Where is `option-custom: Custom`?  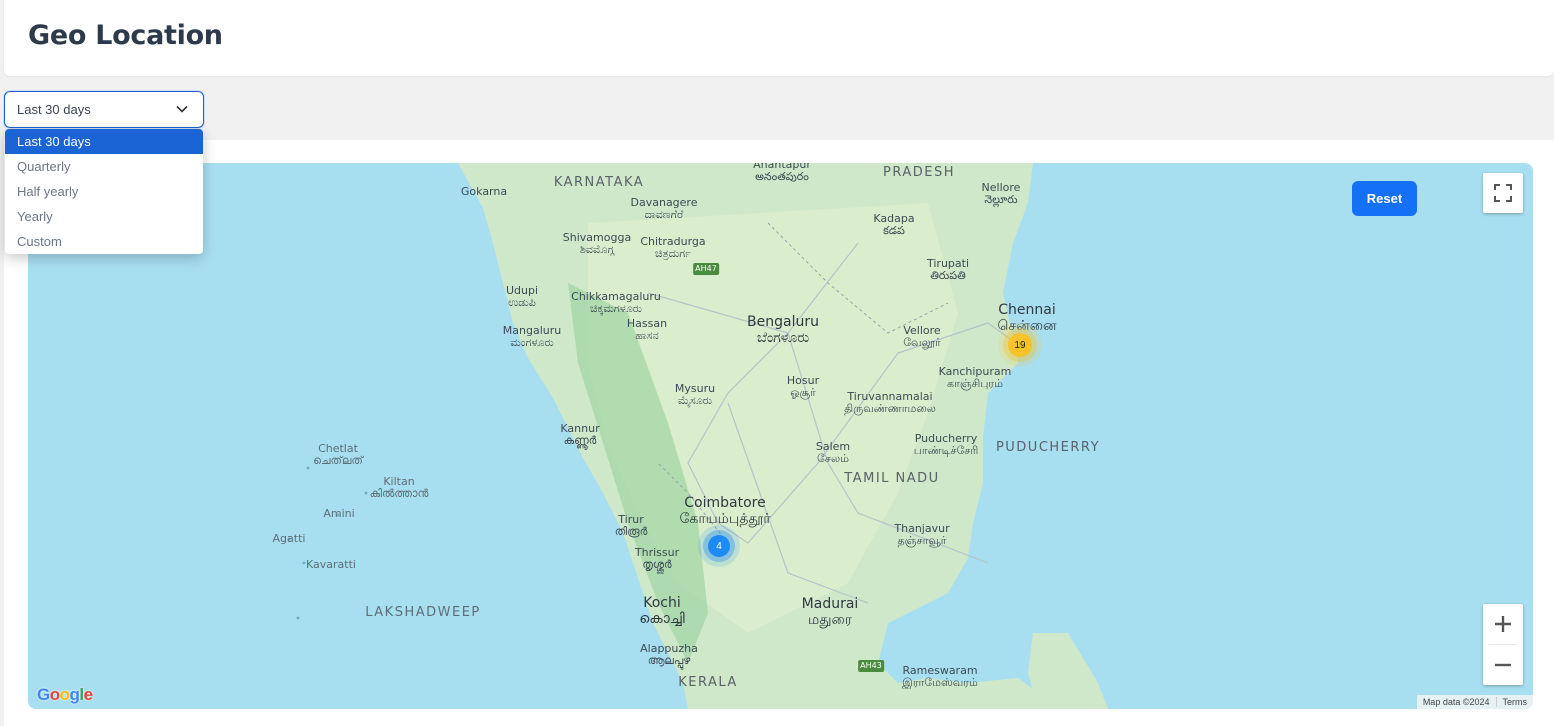
option-custom: Custom is located at coordinates (104, 241).